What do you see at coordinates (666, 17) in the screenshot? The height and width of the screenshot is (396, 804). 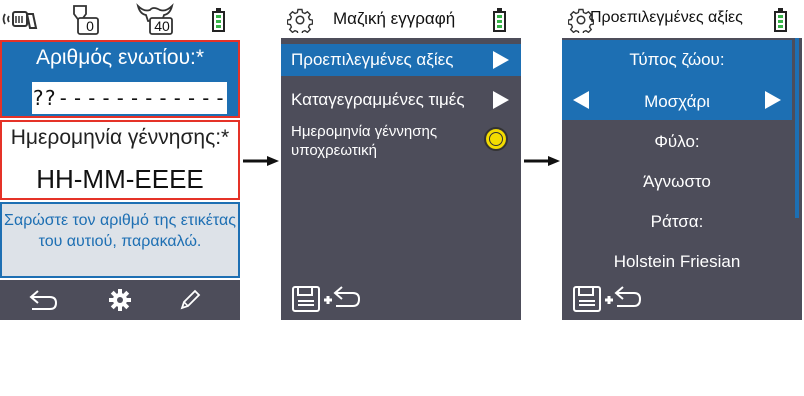 I see `page-title: Προεπιλεγμένες αξίες` at bounding box center [666, 17].